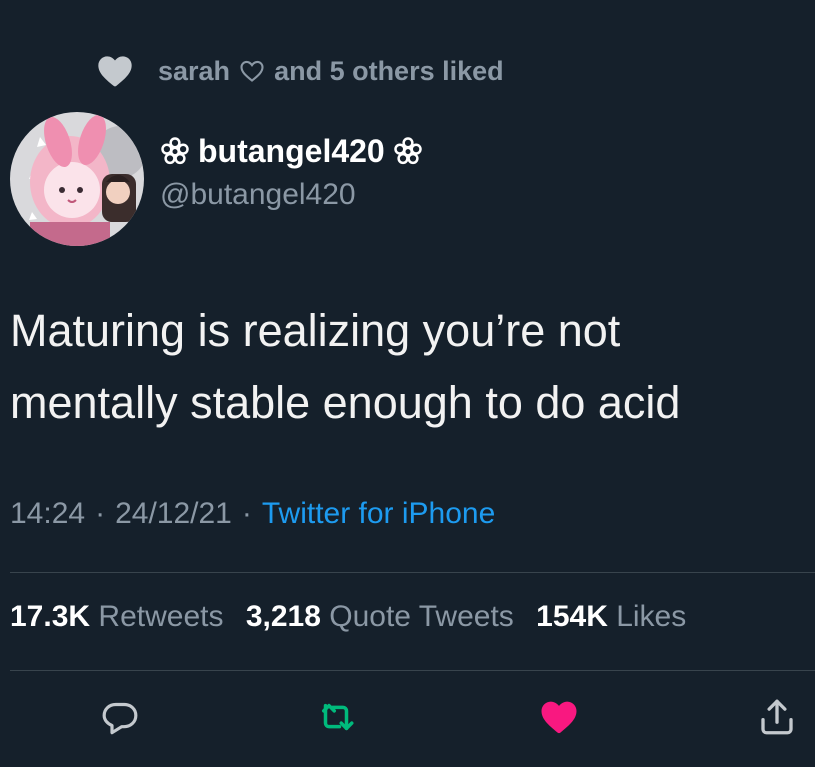 The width and height of the screenshot is (815, 767). What do you see at coordinates (345, 402) in the screenshot?
I see `tweet-line: mentally stable enough to do acid` at bounding box center [345, 402].